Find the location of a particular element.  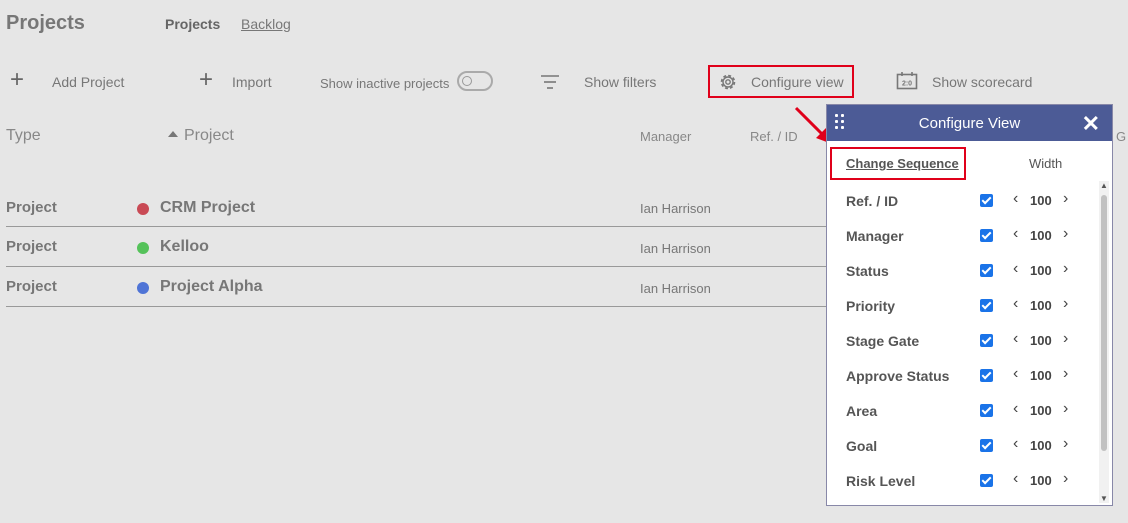

field-label: Status is located at coordinates (867, 271).